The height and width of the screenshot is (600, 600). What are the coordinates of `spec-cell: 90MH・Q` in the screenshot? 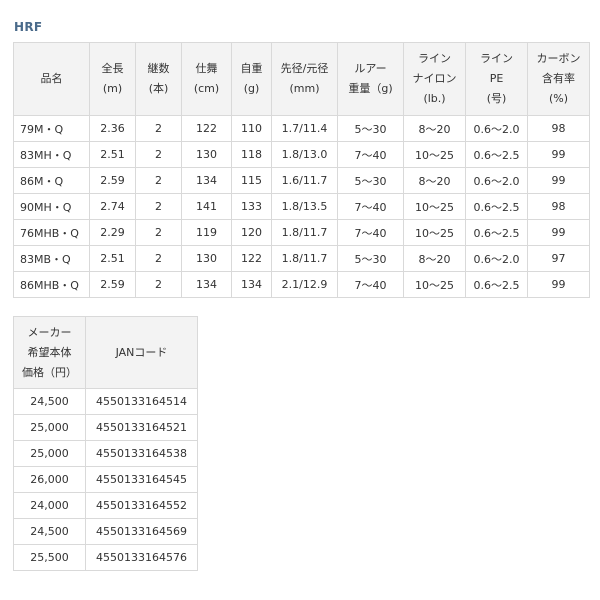 It's located at (51, 206).